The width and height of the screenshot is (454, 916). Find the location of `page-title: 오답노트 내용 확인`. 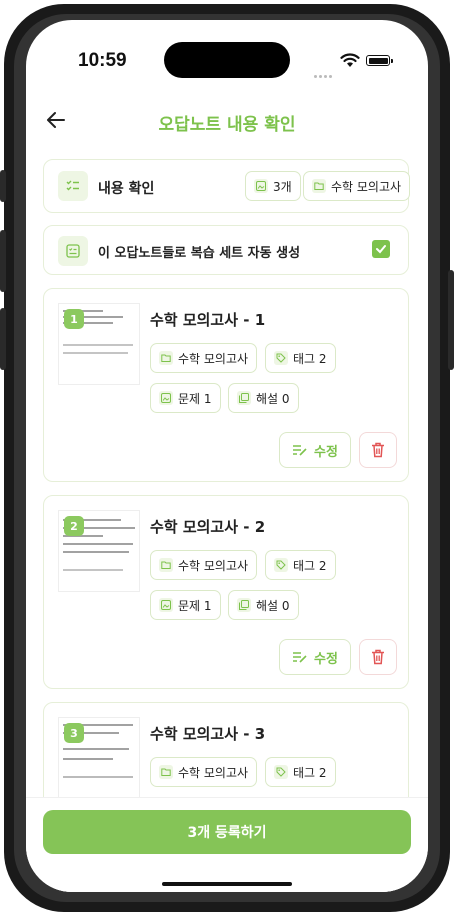

page-title: 오답노트 내용 확인 is located at coordinates (227, 125).